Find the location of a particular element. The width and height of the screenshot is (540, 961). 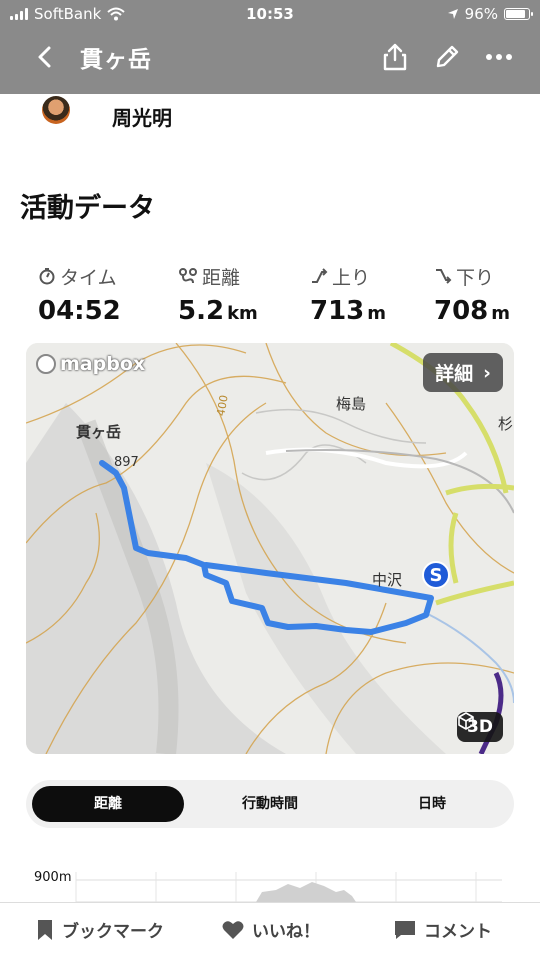

stat-label-text: タイム is located at coordinates (88, 277).